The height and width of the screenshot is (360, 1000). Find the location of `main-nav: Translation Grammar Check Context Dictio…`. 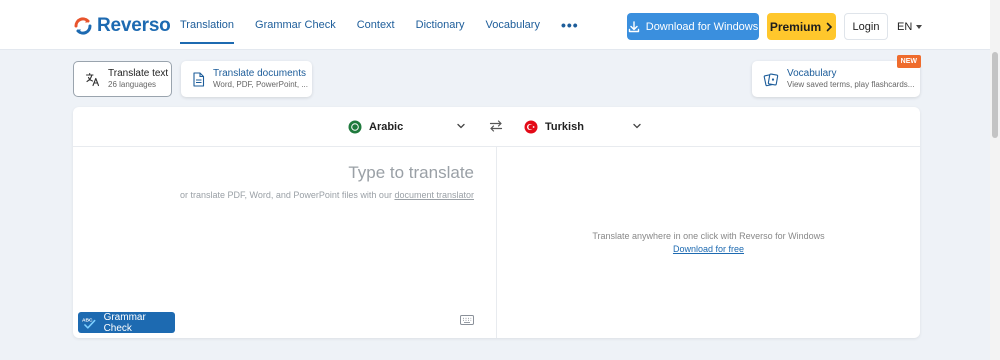

main-nav: Translation Grammar Check Context Dictio… is located at coordinates (382, 25).